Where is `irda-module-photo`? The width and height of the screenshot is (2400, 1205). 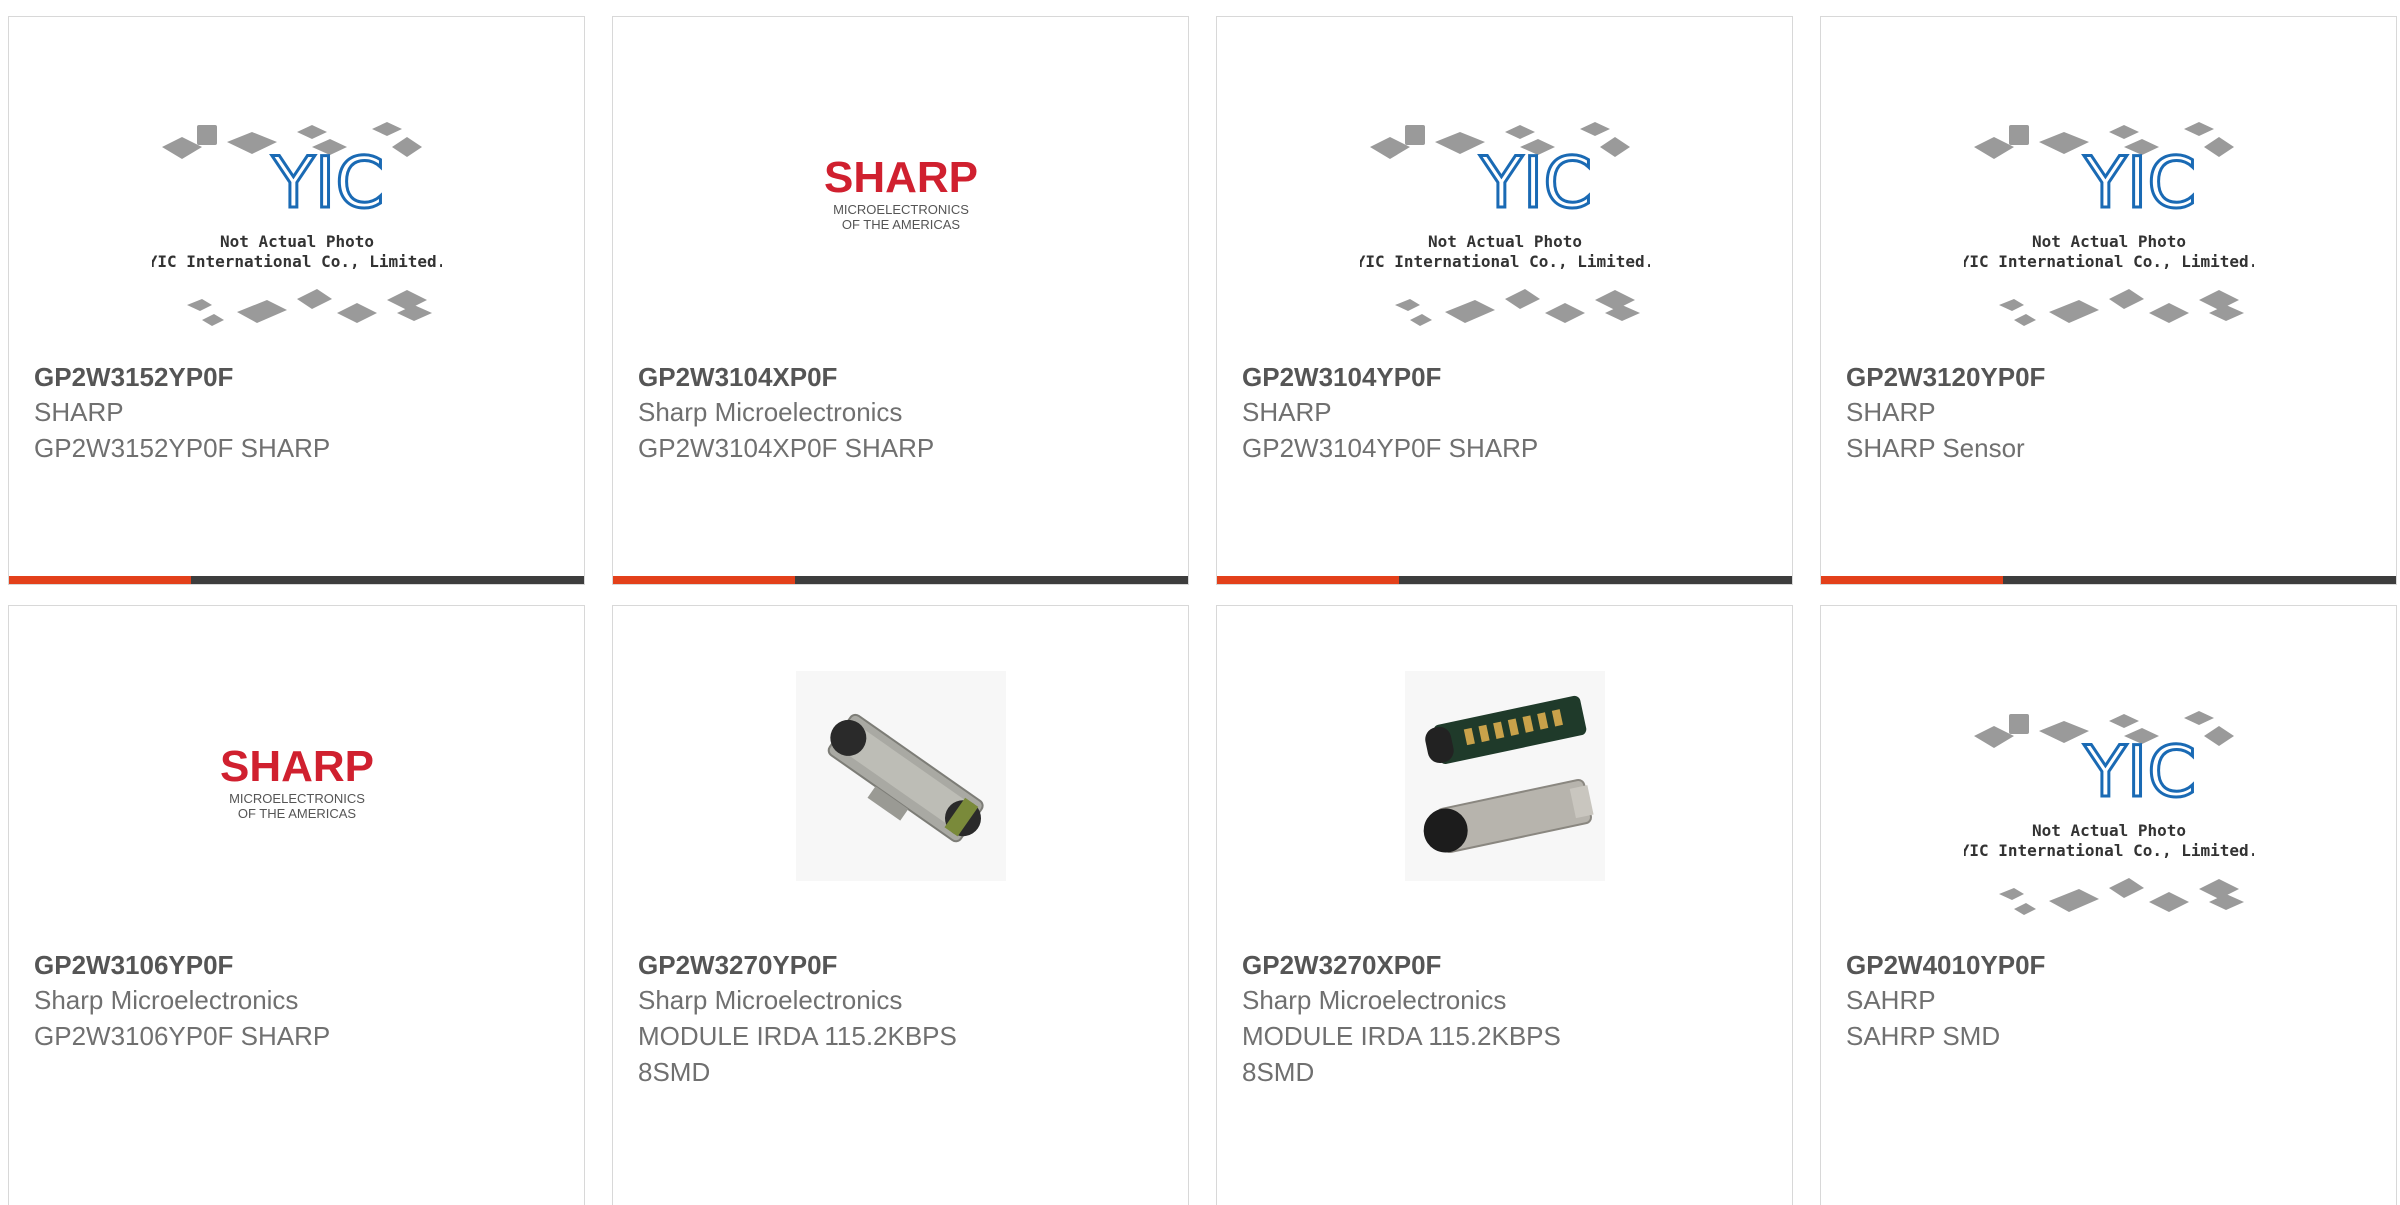 irda-module-photo is located at coordinates (900, 776).